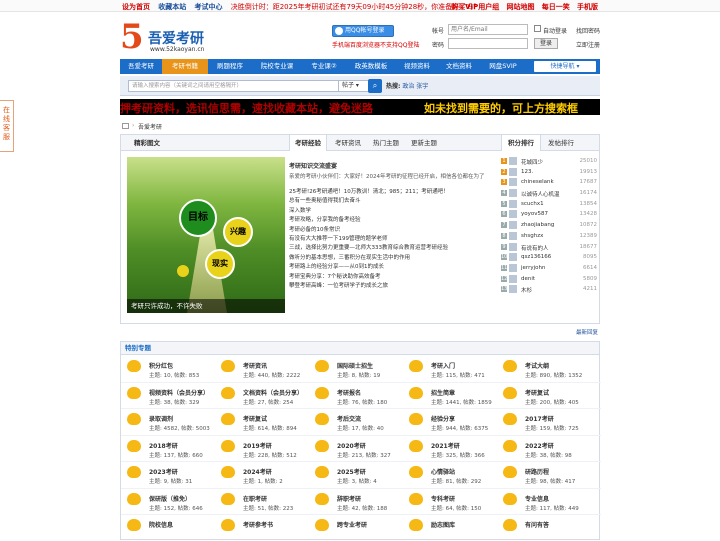 This screenshot has width=720, height=541. What do you see at coordinates (161, 418) in the screenshot?
I see `topic-name: 录取调剂` at bounding box center [161, 418].